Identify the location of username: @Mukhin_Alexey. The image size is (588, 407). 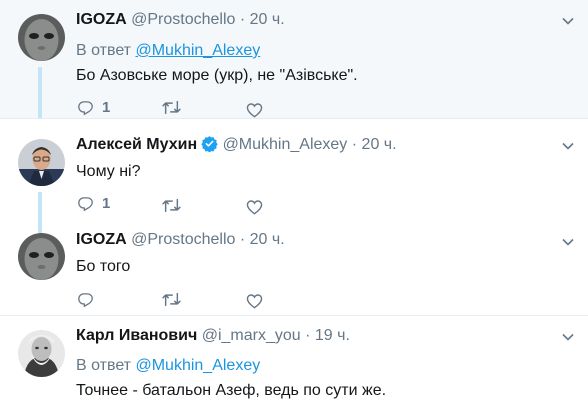
(285, 144).